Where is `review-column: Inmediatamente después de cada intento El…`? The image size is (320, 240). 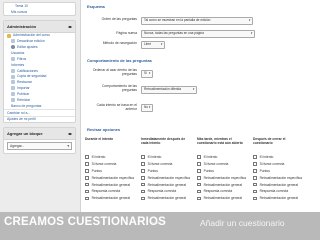
review-column: Inmediatamente después de cada intento El… is located at coordinates (167, 170).